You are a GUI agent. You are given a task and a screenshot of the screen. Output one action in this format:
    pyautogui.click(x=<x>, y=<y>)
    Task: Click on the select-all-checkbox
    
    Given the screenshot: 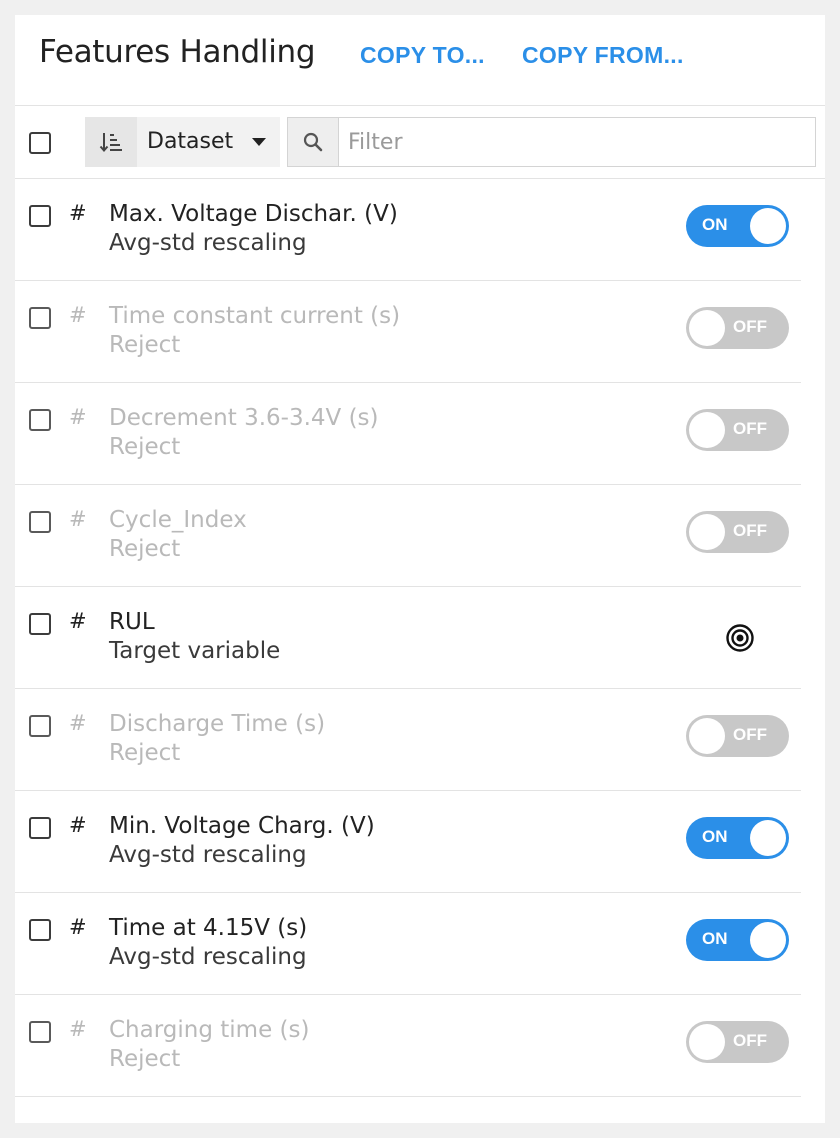 What is the action you would take?
    pyautogui.click(x=40, y=143)
    